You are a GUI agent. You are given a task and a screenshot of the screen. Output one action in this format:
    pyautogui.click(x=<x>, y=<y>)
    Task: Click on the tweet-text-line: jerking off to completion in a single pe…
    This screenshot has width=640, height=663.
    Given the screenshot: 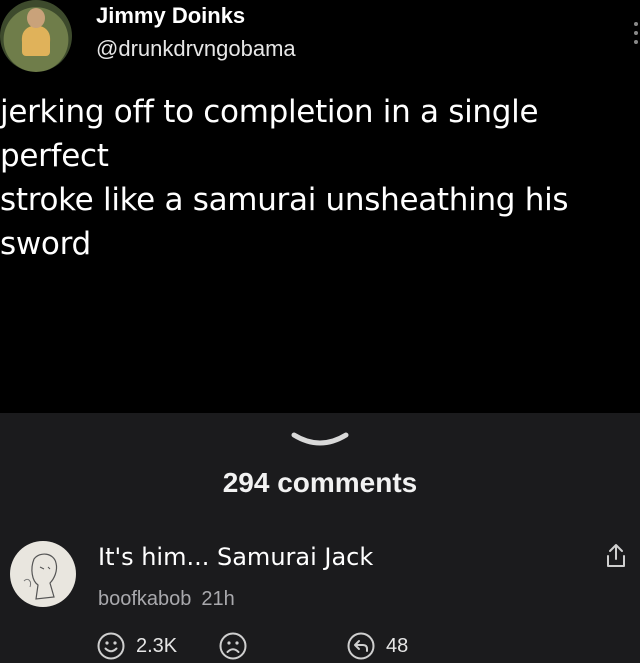 What is the action you would take?
    pyautogui.click(x=269, y=134)
    